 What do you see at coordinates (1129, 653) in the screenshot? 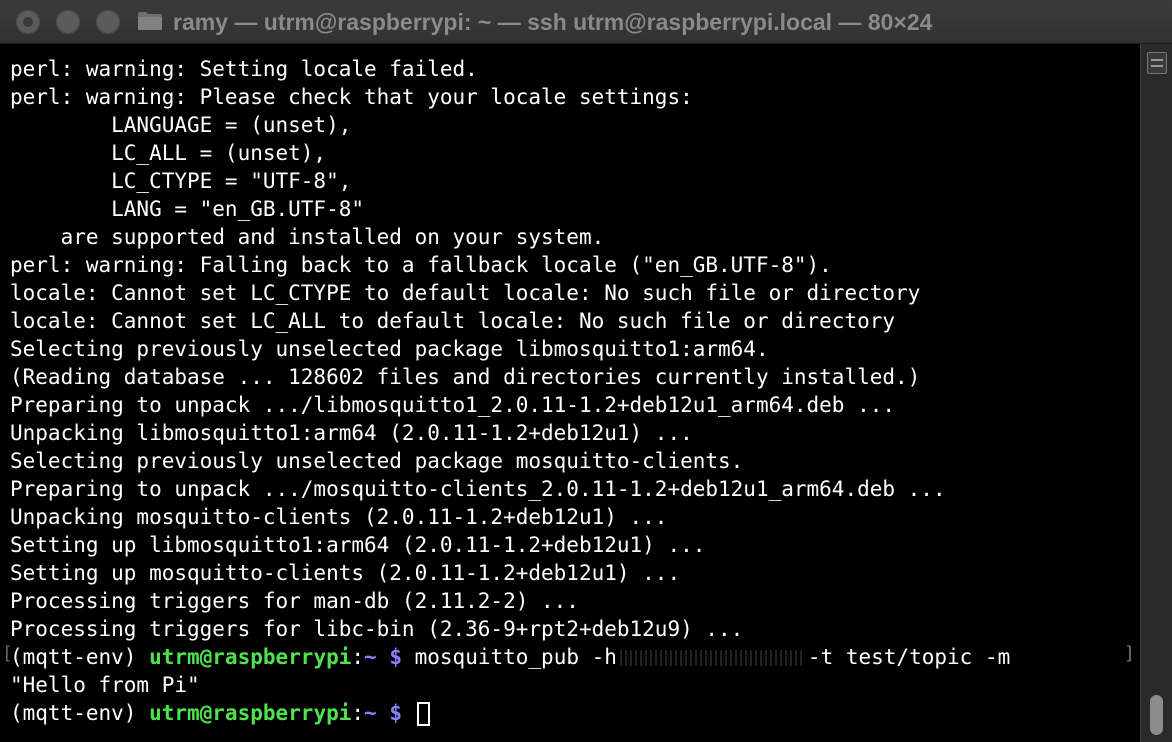
I see `wrap-marker-right: ]` at bounding box center [1129, 653].